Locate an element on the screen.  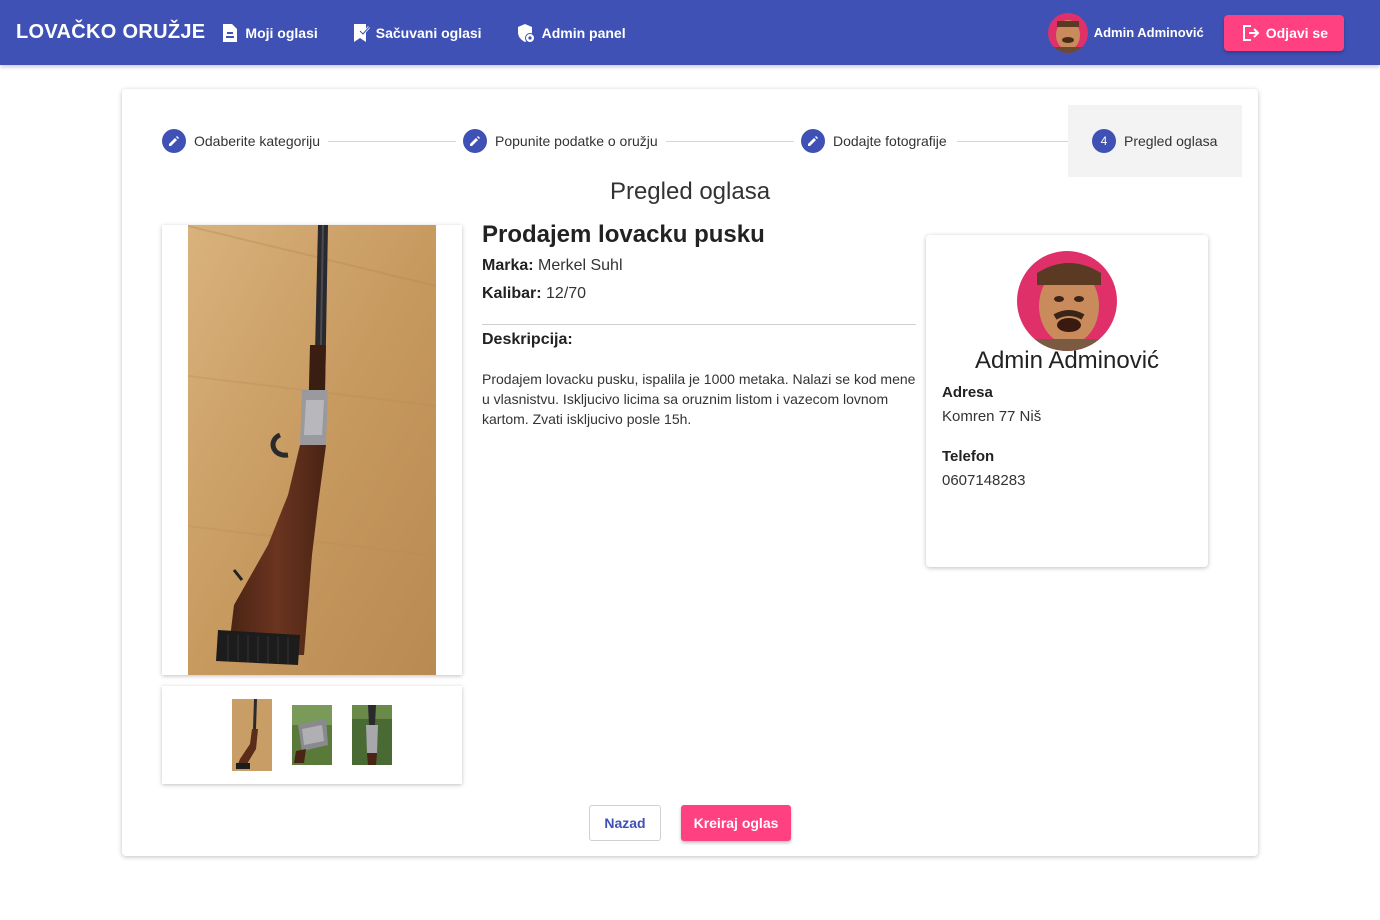
nav-my-ads: Moji oglasi is located at coordinates (269, 33).